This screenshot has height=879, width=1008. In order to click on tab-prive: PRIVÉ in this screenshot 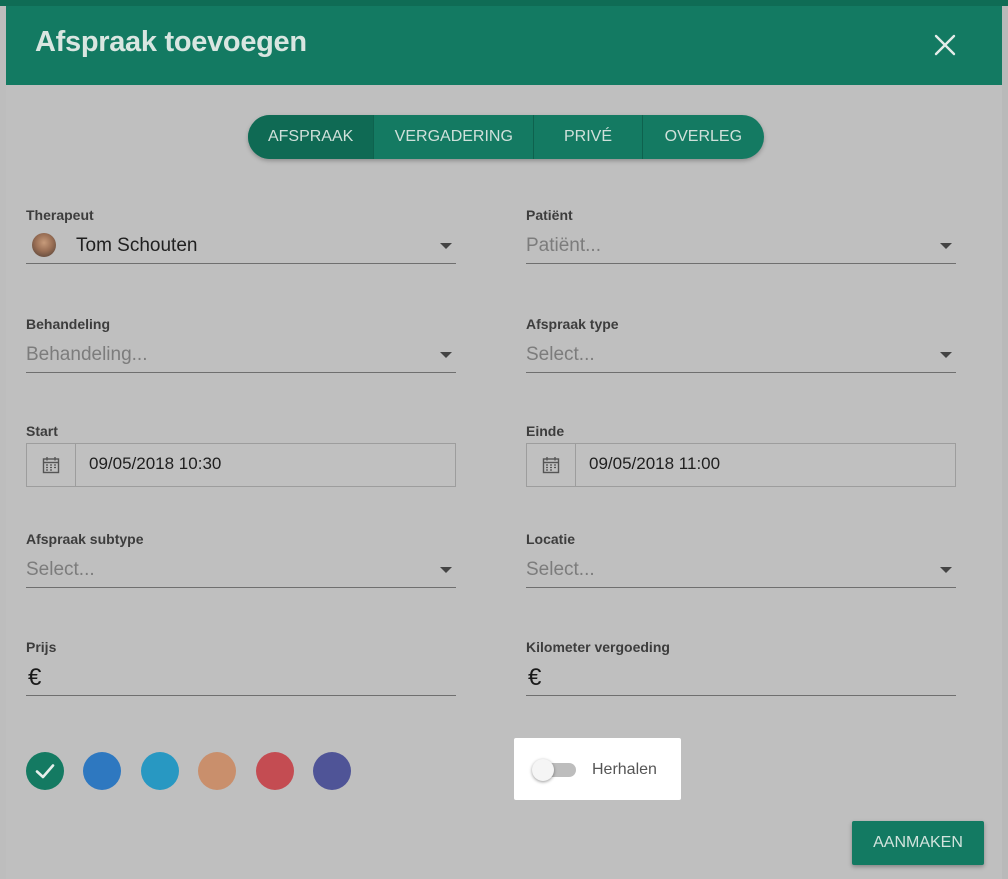, I will do `click(588, 137)`.